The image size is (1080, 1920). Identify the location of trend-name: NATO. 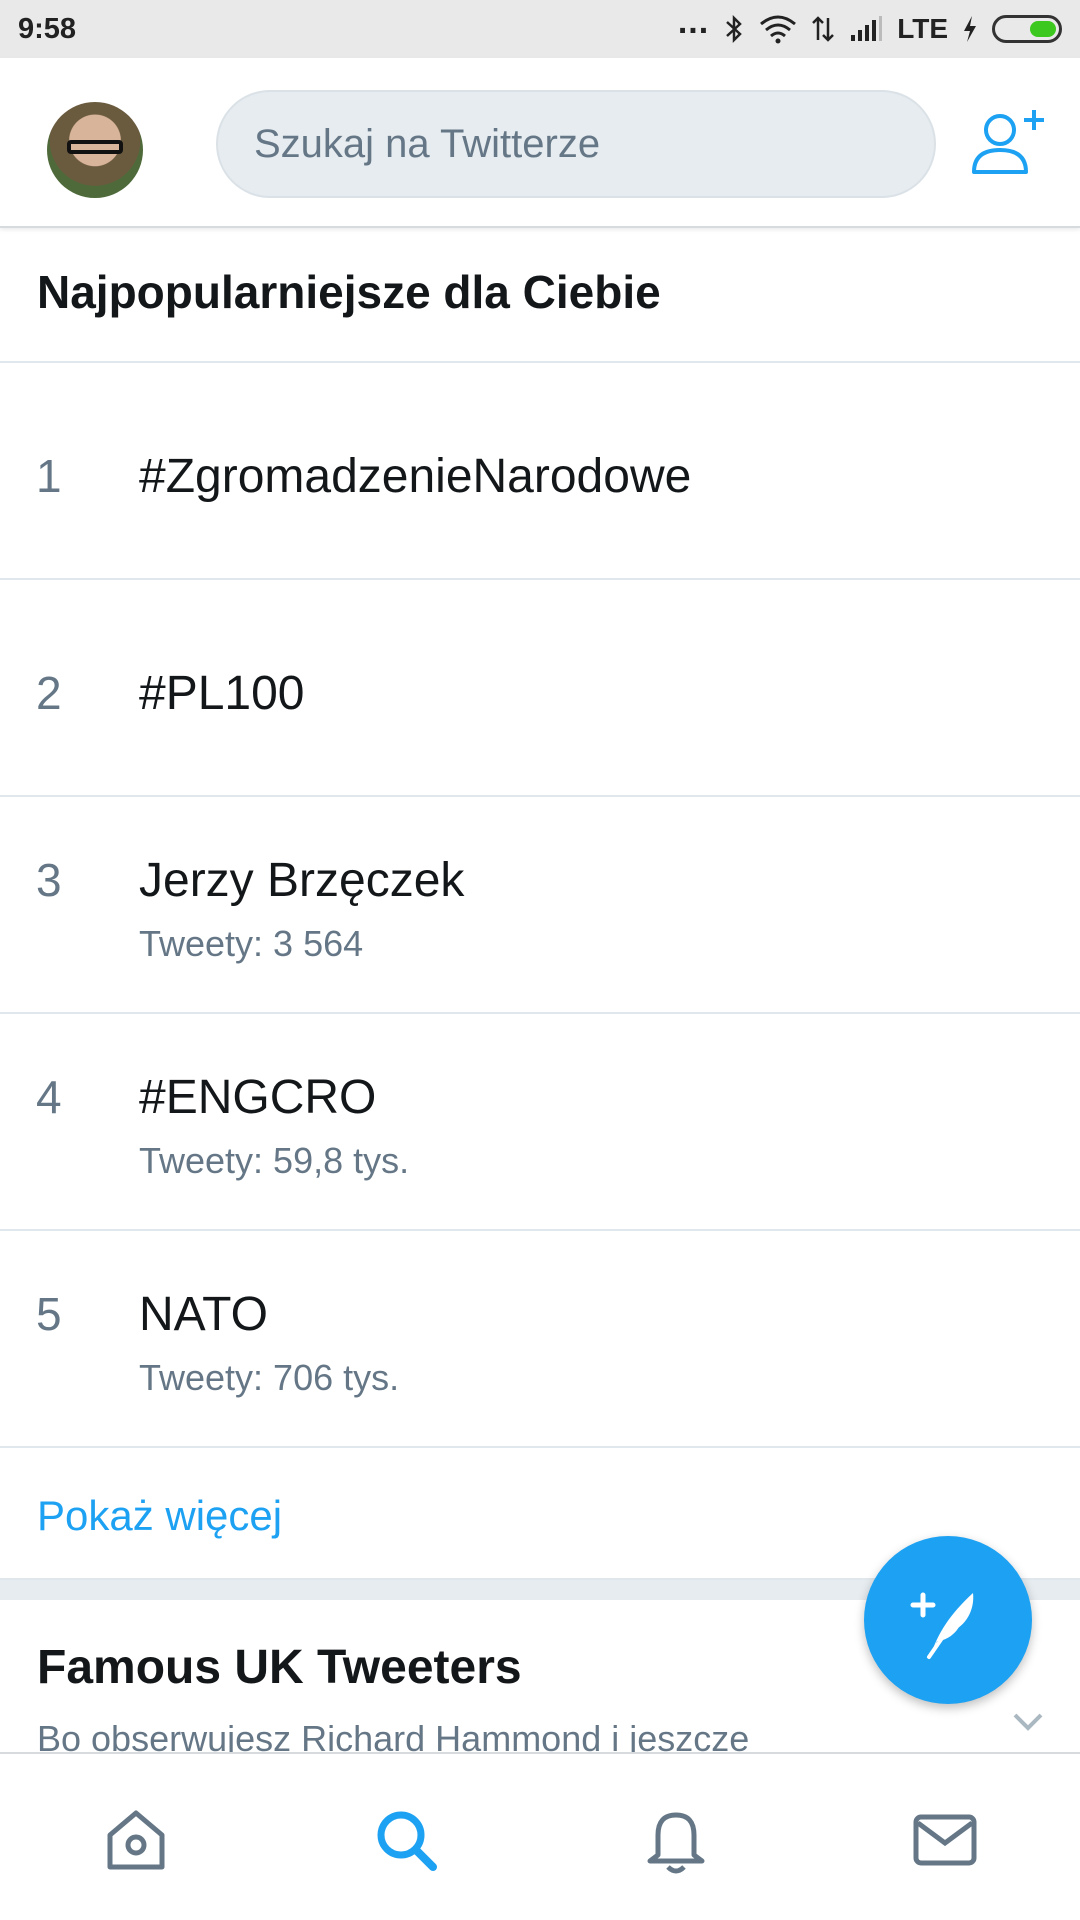
(203, 1314).